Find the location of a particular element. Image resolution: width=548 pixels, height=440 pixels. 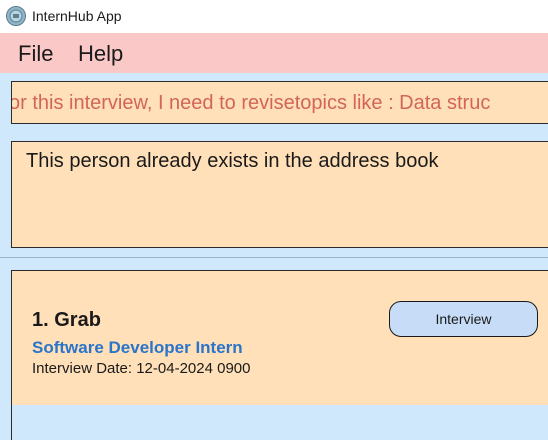

title-bar: InternHub App is located at coordinates (274, 16).